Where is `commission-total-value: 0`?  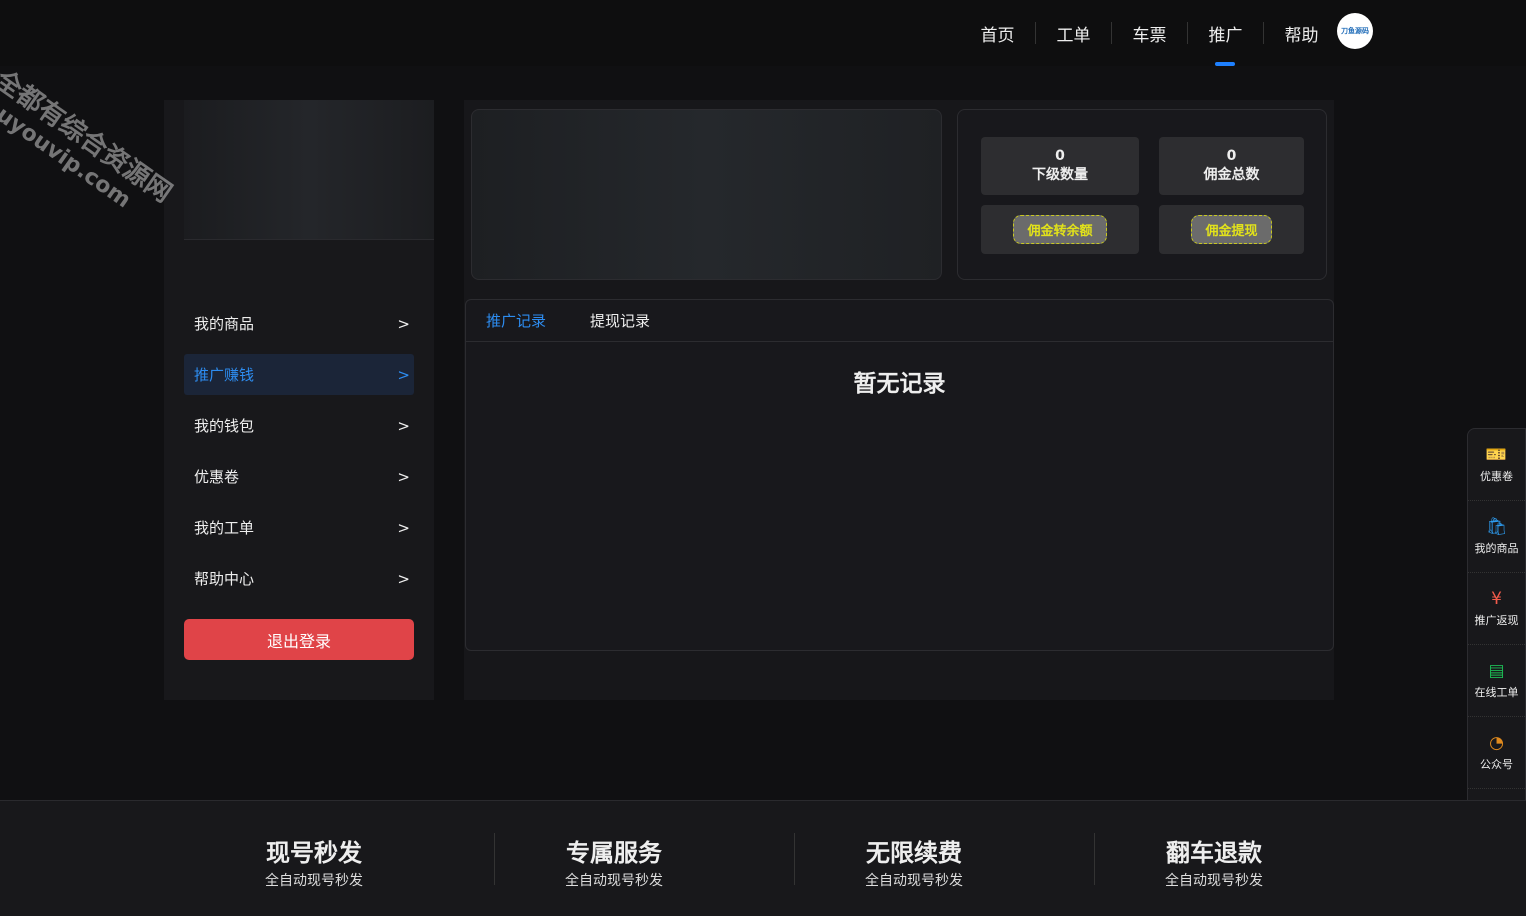 commission-total-value: 0 is located at coordinates (1231, 156).